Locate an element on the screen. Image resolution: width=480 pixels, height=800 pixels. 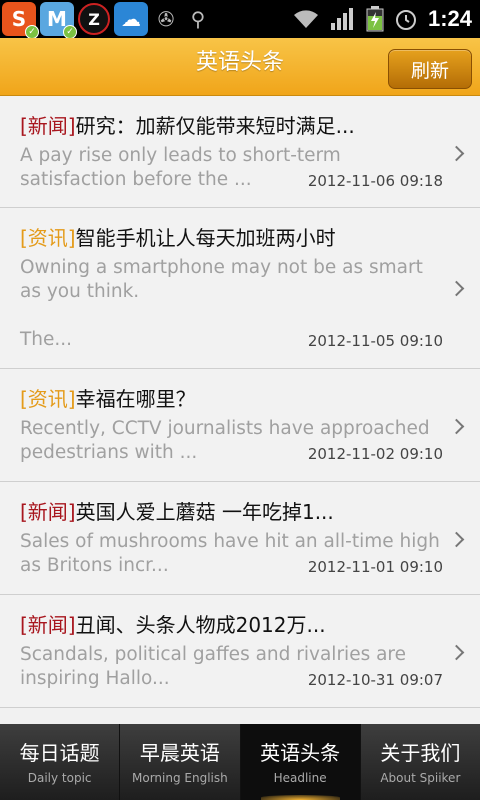
wifi-icon is located at coordinates (305, 19).